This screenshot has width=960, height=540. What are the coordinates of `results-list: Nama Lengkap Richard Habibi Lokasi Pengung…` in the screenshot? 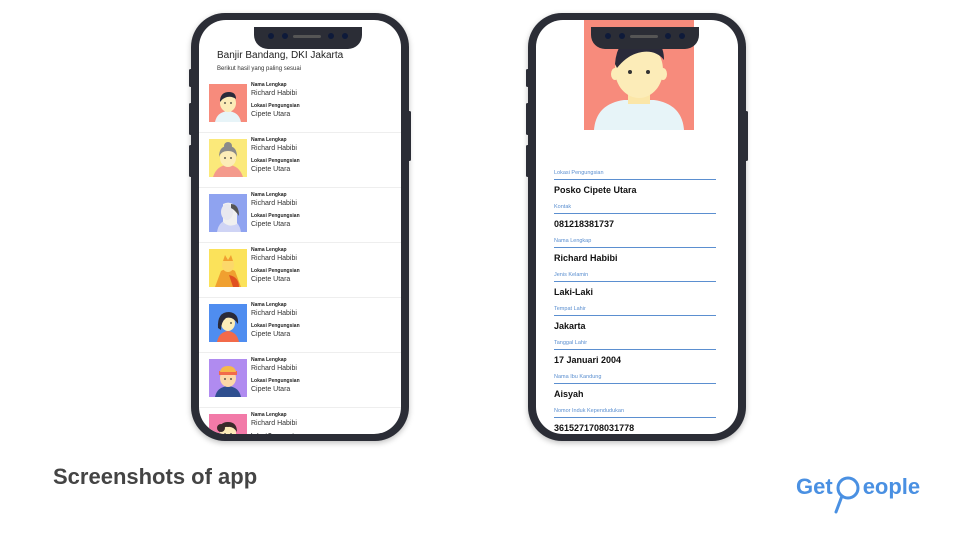 It's located at (300, 256).